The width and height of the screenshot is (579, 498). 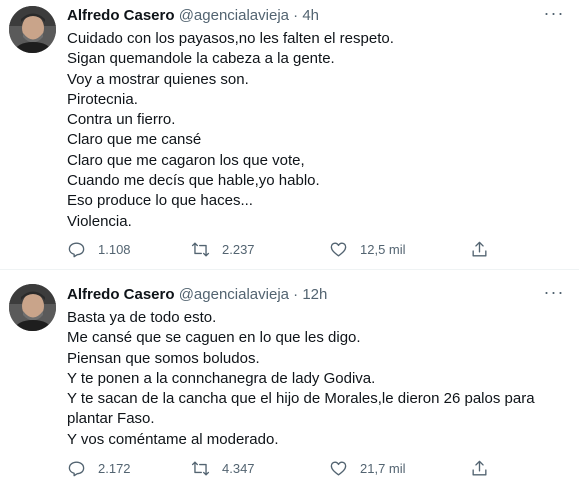 I want to click on tweet-header: Alfredo Casero @agencialavieja · 4h, so click(x=303, y=16).